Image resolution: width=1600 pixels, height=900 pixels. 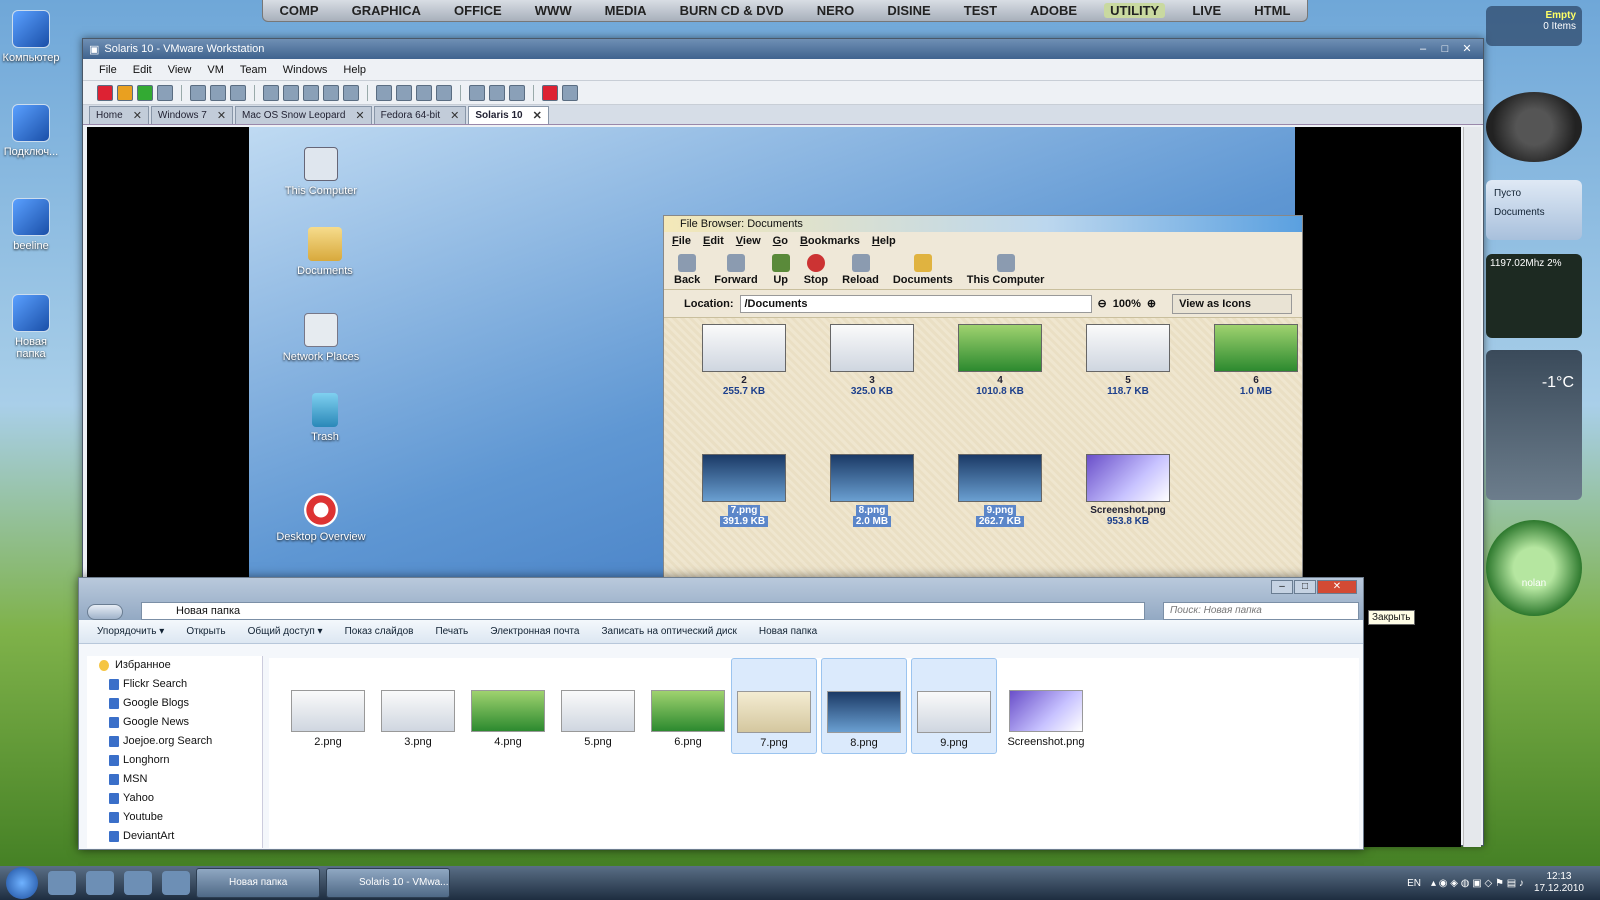 What do you see at coordinates (22, 883) in the screenshot?
I see `start-button` at bounding box center [22, 883].